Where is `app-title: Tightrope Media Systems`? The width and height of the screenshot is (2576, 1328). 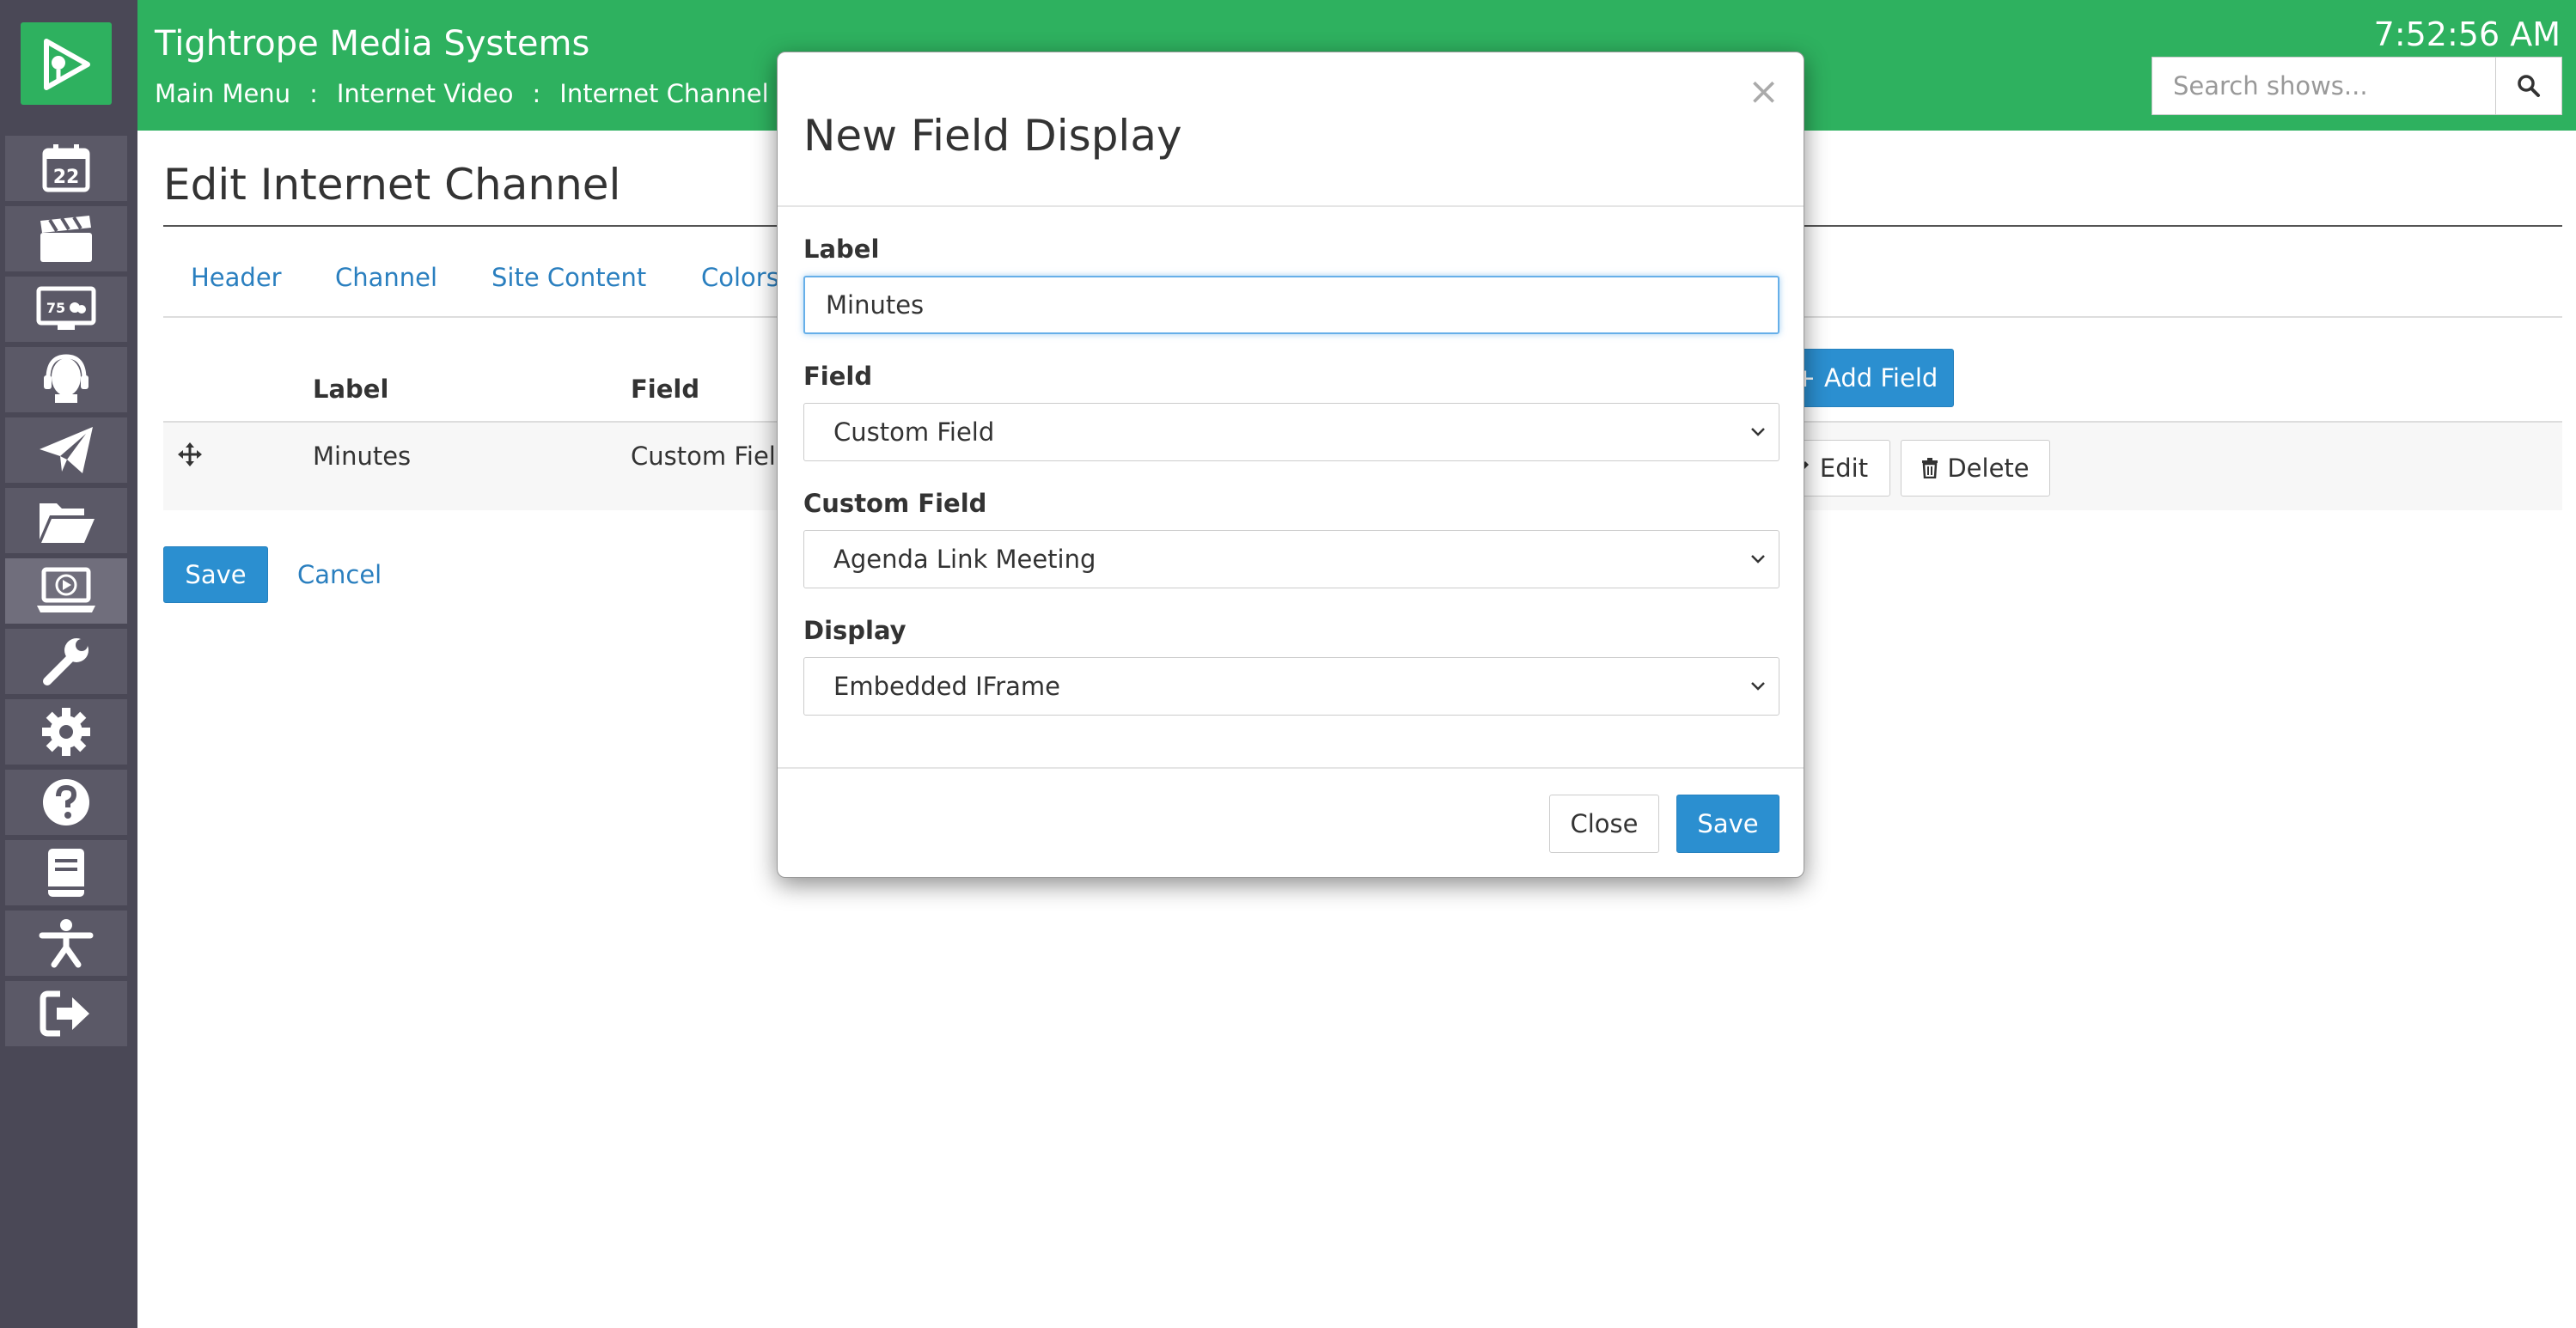
app-title: Tightrope Media Systems is located at coordinates (372, 44).